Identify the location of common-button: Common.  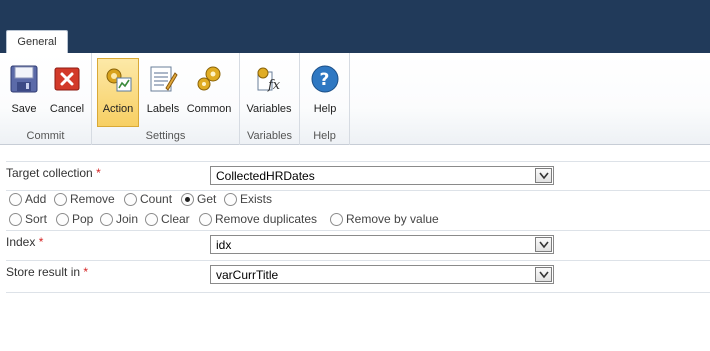
(209, 93).